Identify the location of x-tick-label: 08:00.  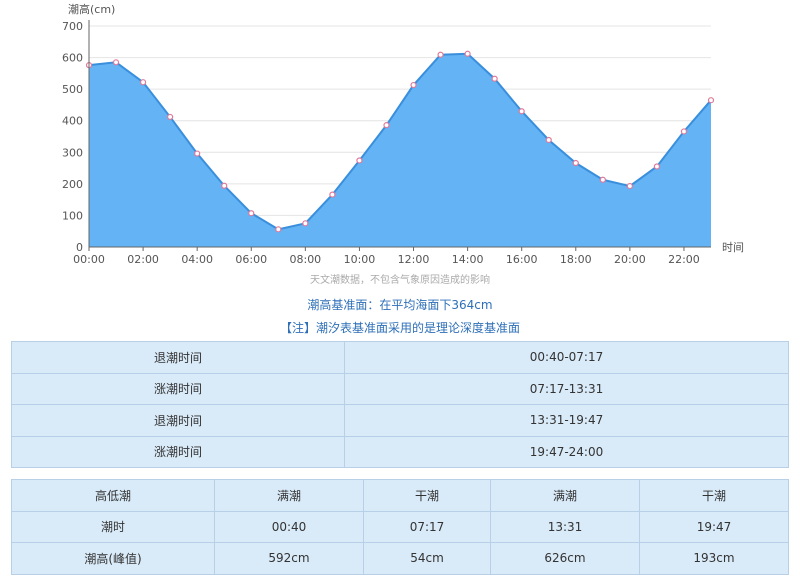
(305, 259).